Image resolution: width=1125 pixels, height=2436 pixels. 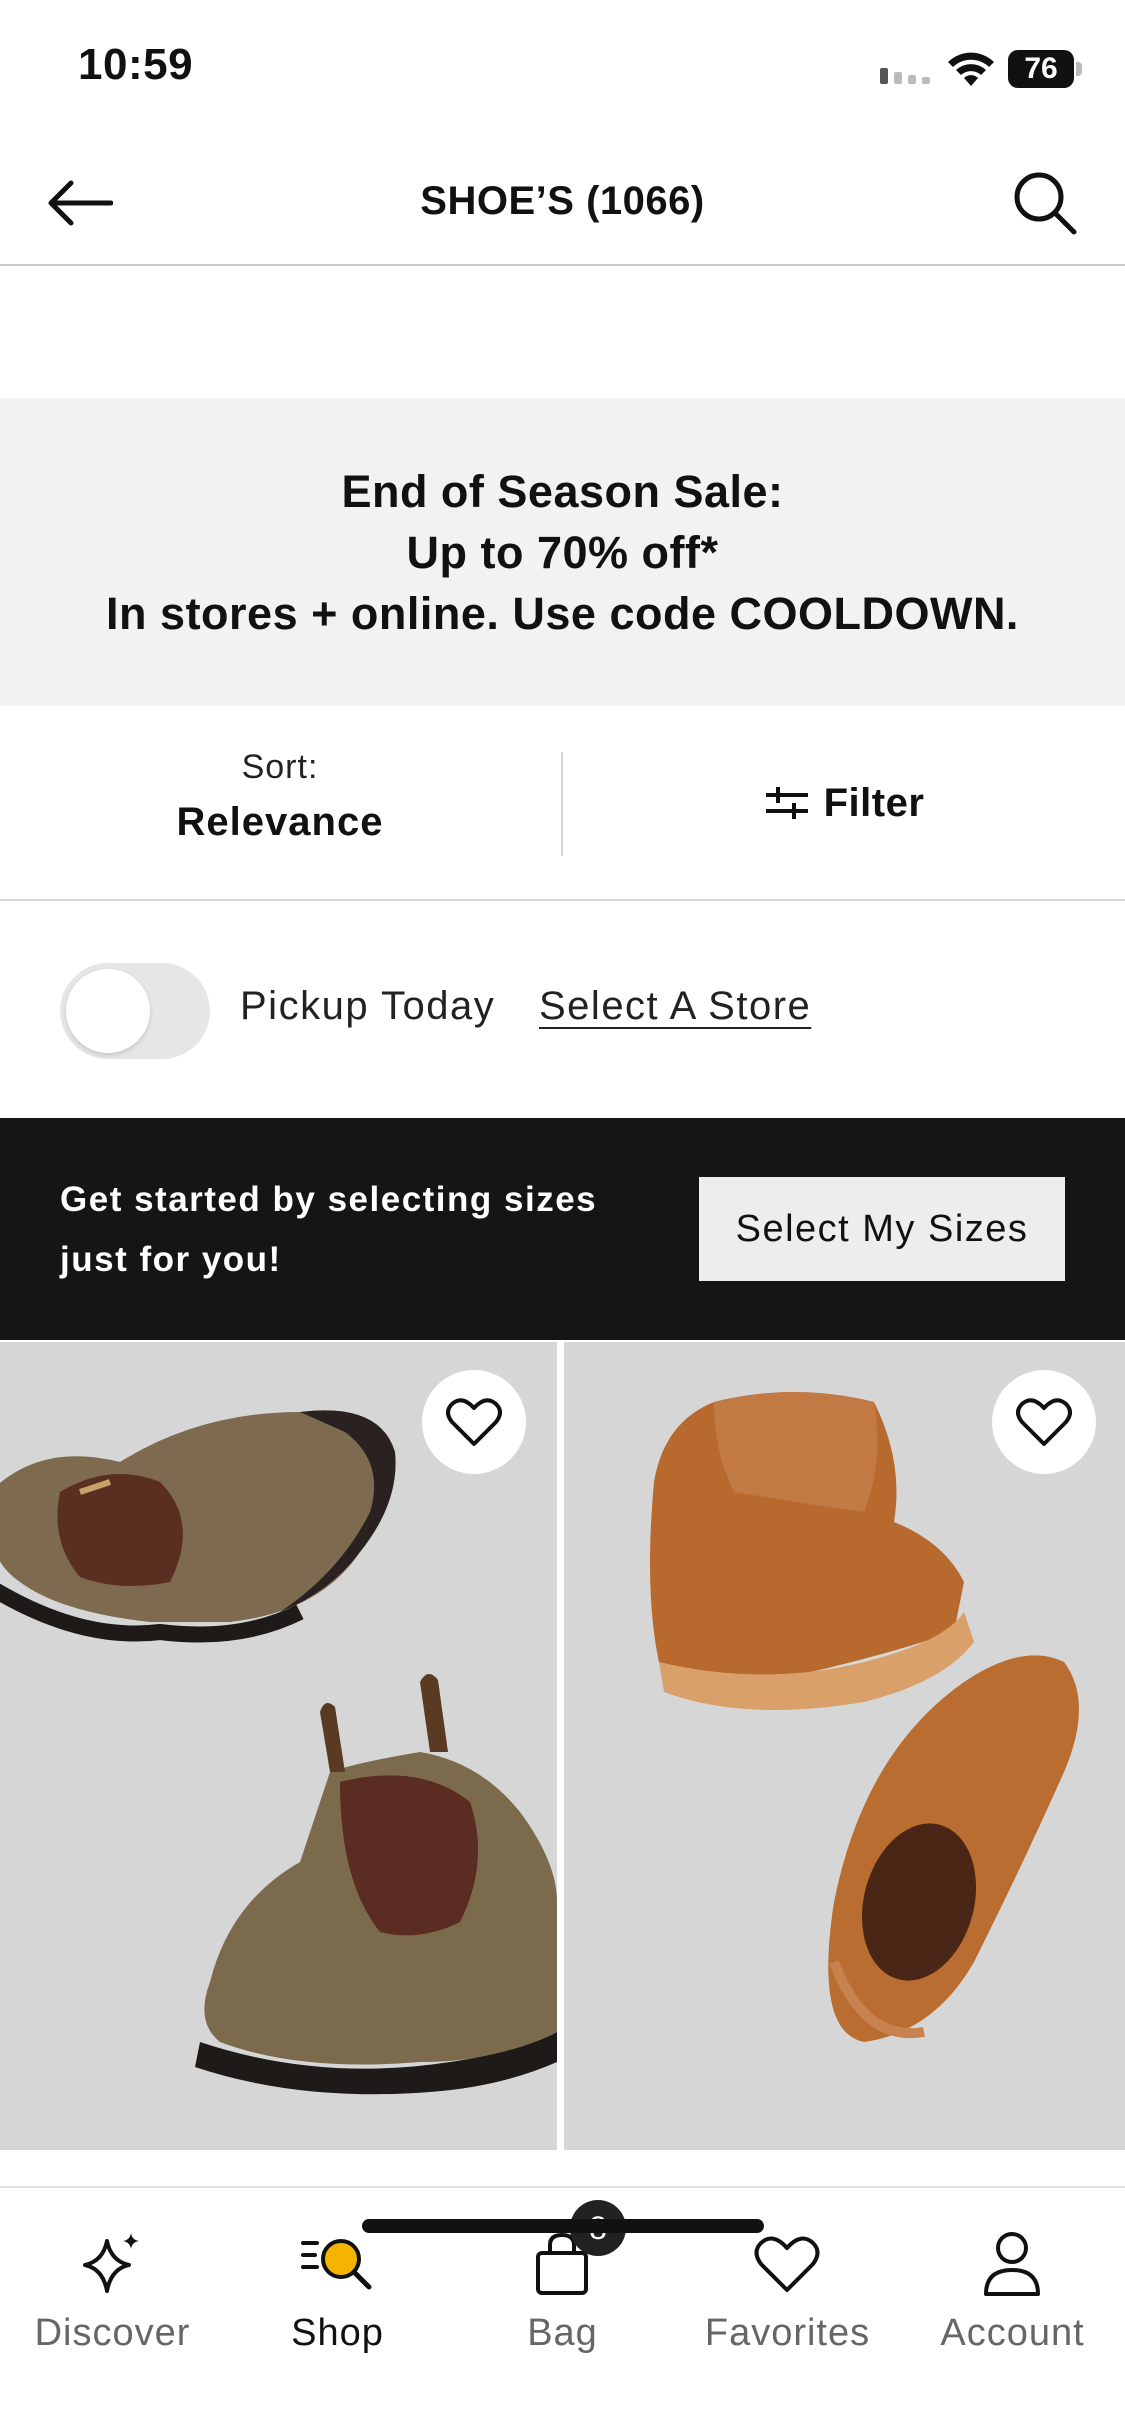 What do you see at coordinates (368, 1006) in the screenshot?
I see `pickup-label: Pickup Today` at bounding box center [368, 1006].